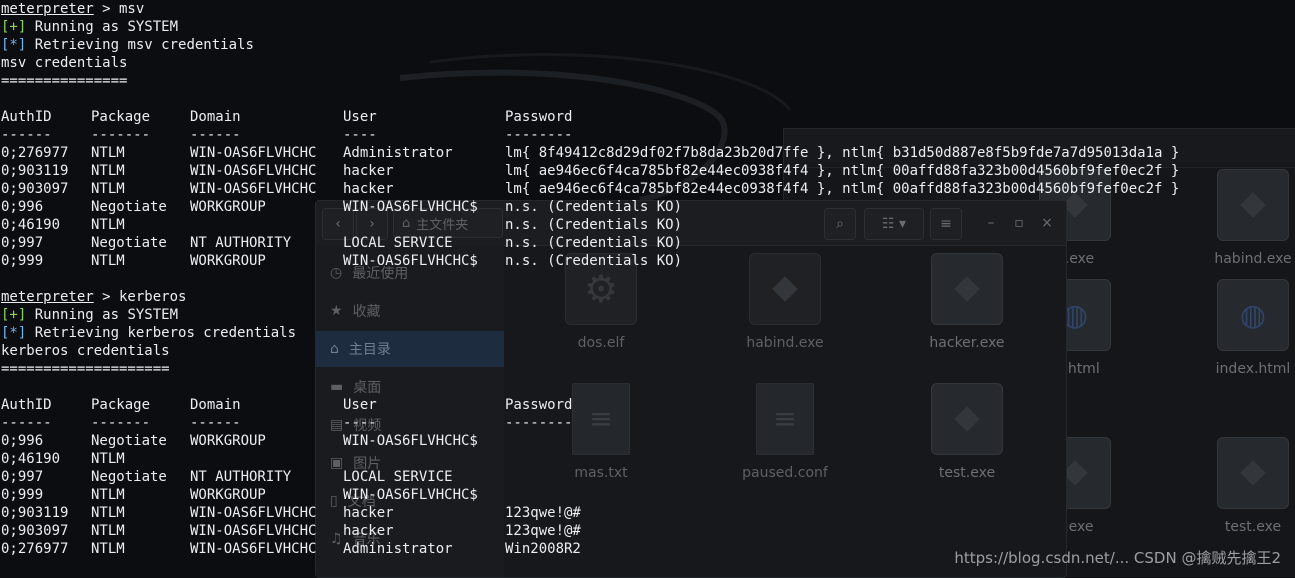 The image size is (1295, 578). Describe the element at coordinates (119, 9) in the screenshot. I see `command-text: > msv` at that location.